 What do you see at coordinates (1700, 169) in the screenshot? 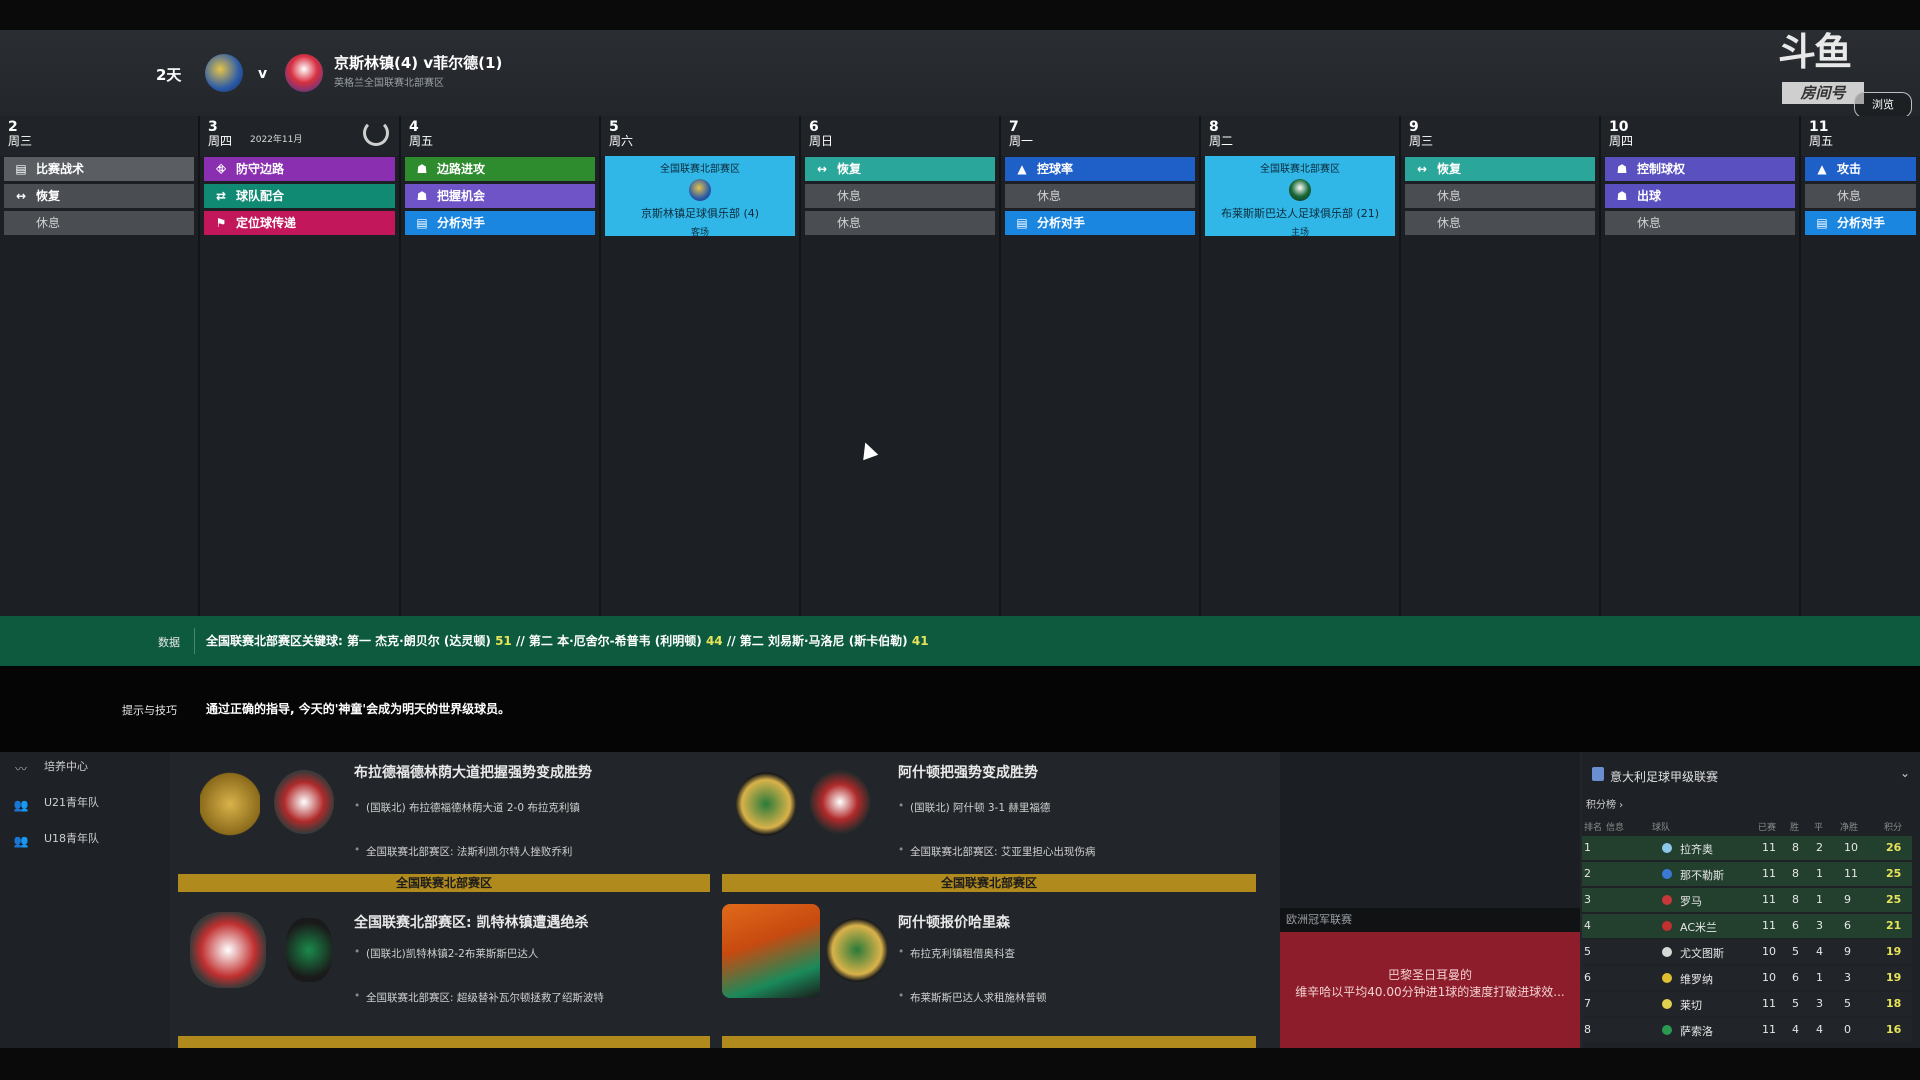
I see `session-slot: ☗ 控制球权` at bounding box center [1700, 169].